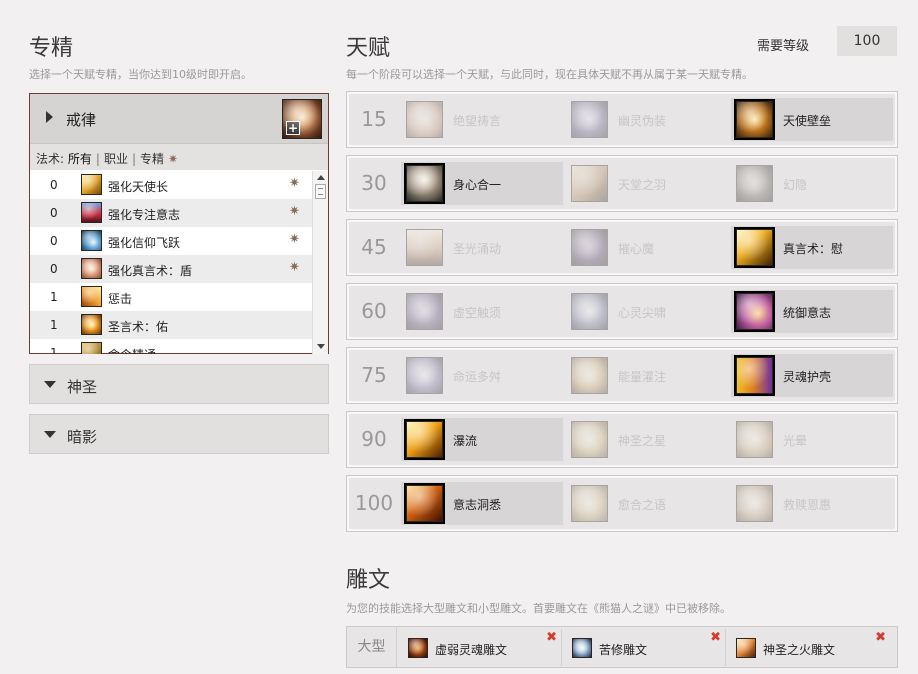 This screenshot has width=918, height=674. I want to click on talent-option: 神圣之星, so click(647, 439).